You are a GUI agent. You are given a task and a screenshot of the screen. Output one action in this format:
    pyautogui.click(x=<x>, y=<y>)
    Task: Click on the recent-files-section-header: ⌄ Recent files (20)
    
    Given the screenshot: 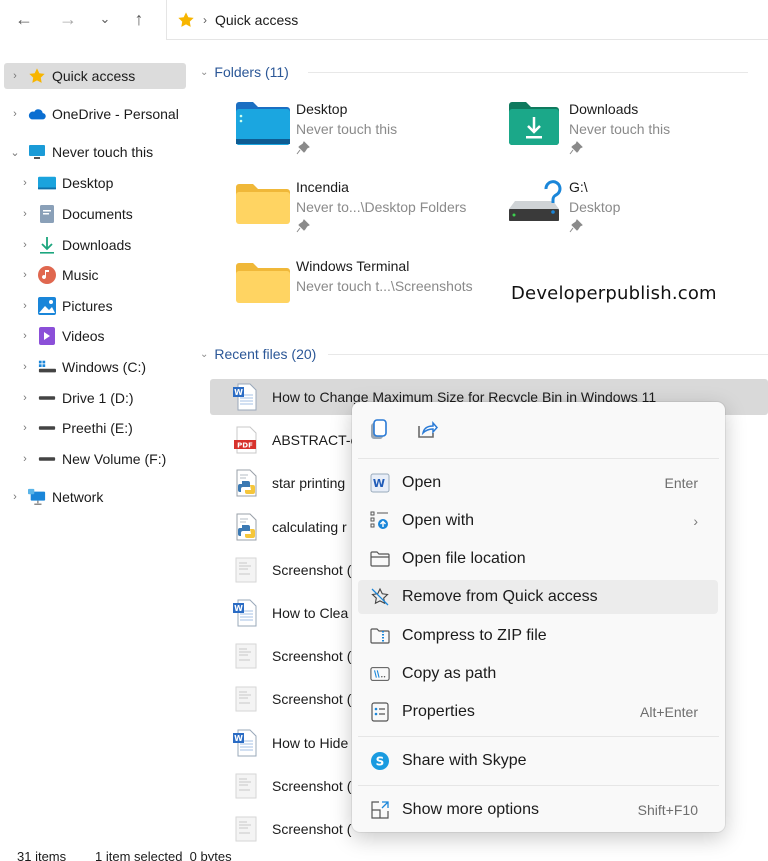 What is the action you would take?
    pyautogui.click(x=484, y=354)
    